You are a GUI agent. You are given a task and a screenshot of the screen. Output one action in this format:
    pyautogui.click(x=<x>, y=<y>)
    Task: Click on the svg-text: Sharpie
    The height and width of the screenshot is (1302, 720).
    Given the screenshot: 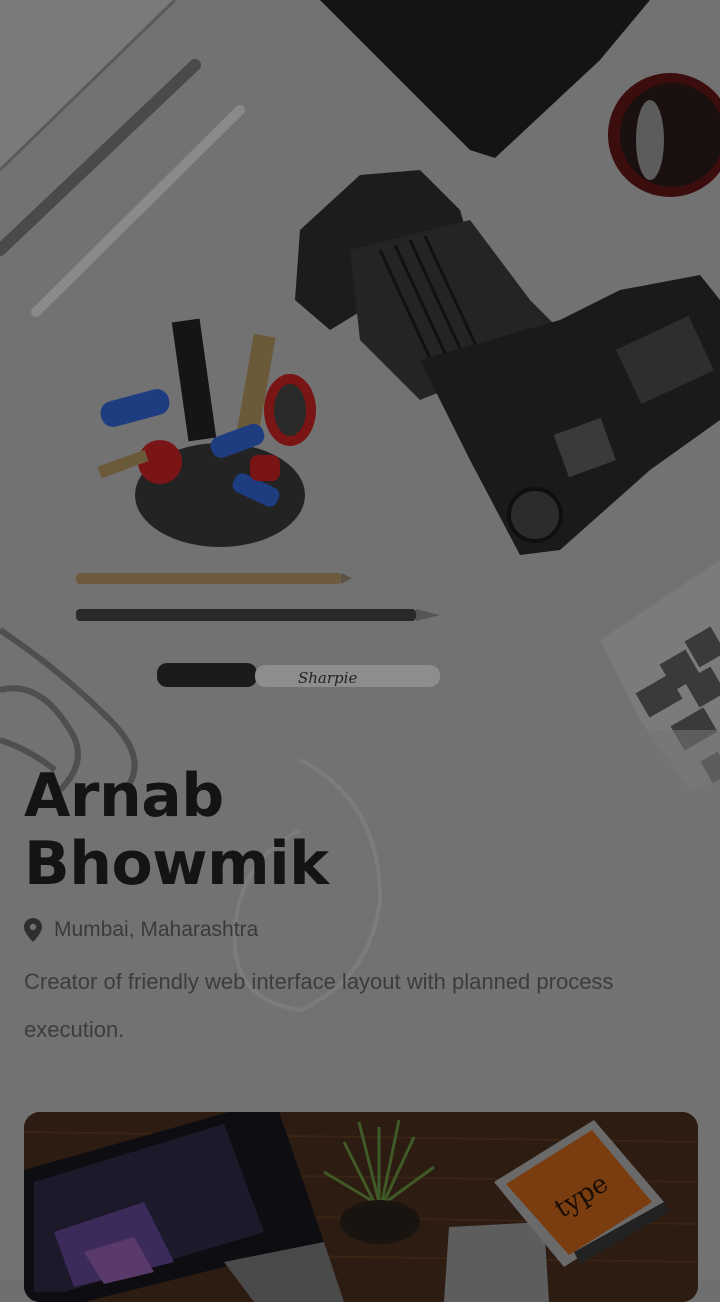 What is the action you would take?
    pyautogui.click(x=327, y=678)
    